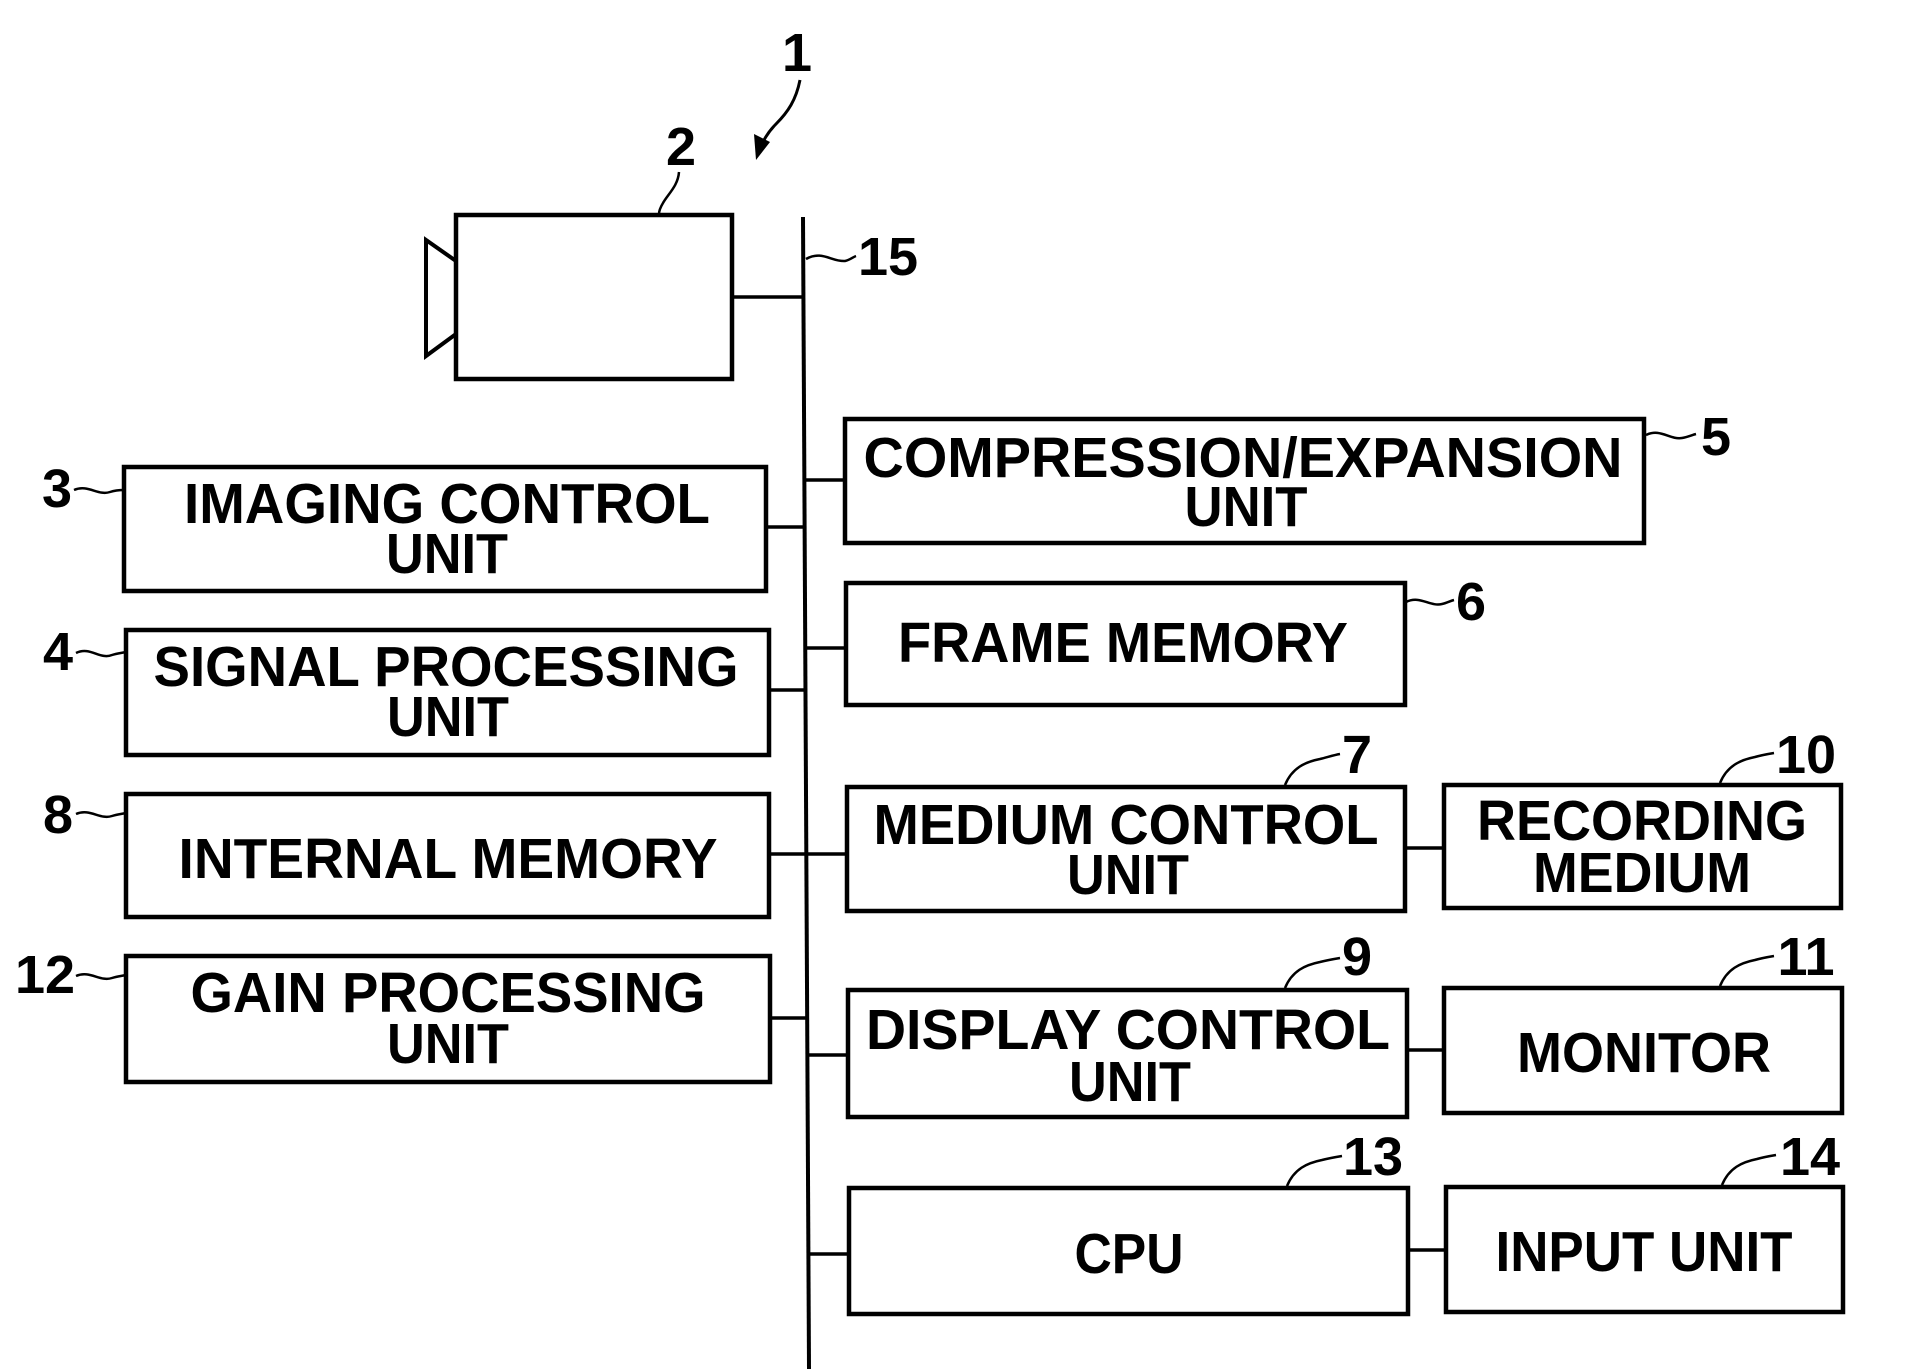 The height and width of the screenshot is (1369, 1918). What do you see at coordinates (1430, 602) in the screenshot?
I see `frame-memory-leader` at bounding box center [1430, 602].